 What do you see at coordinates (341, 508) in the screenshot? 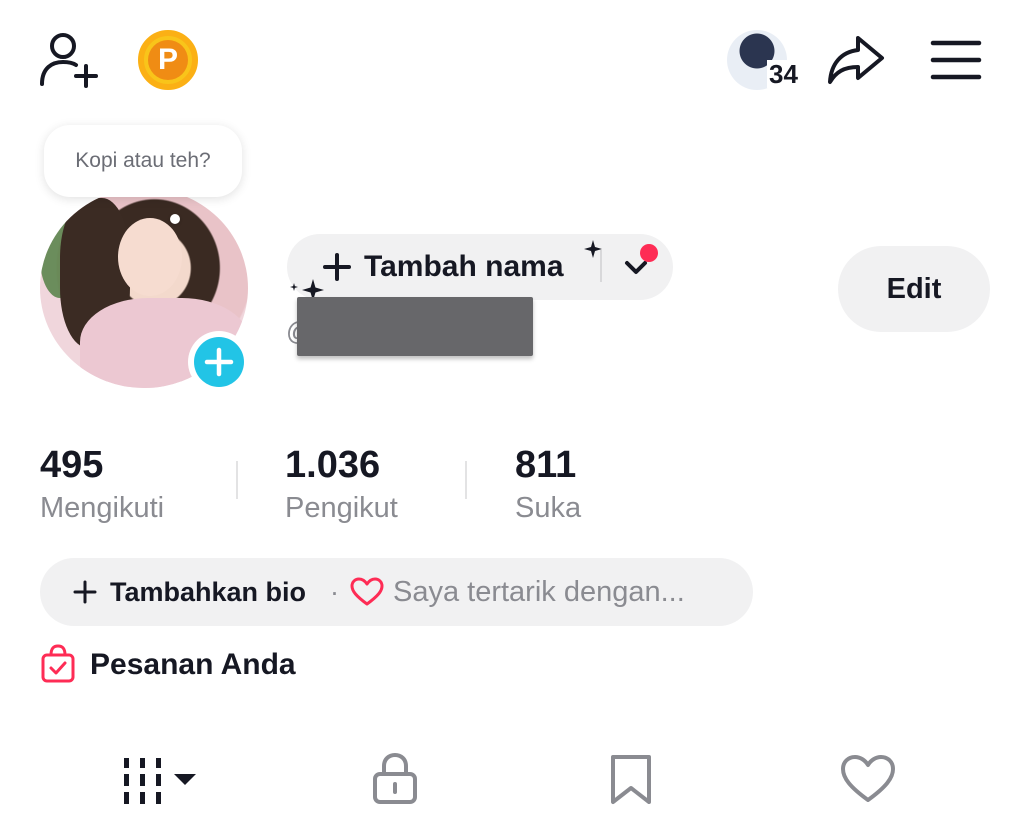
I see `followers-label: Pengikut` at bounding box center [341, 508].